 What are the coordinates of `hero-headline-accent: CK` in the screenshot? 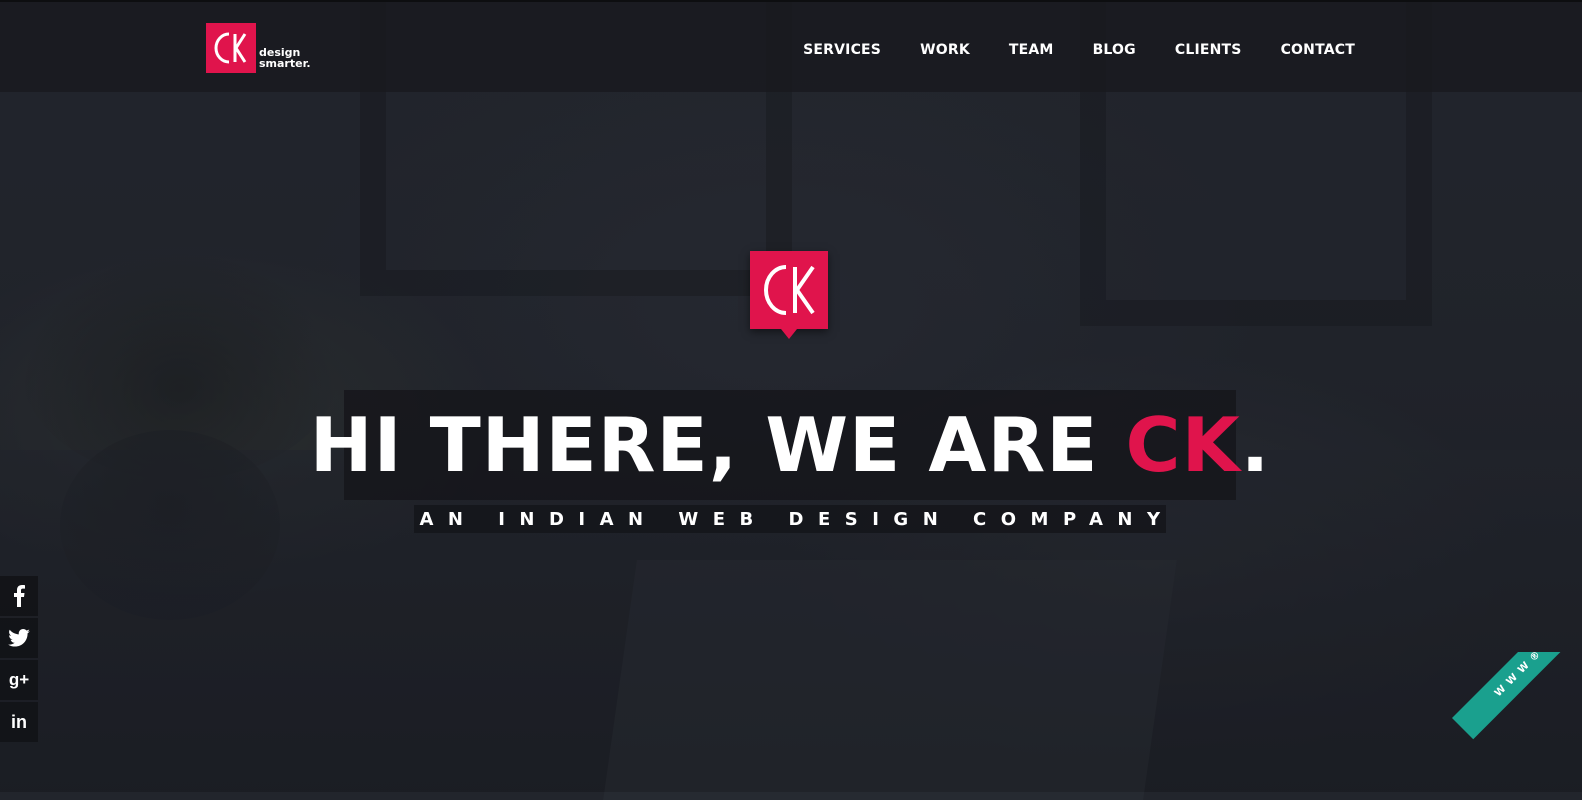 It's located at (1183, 444).